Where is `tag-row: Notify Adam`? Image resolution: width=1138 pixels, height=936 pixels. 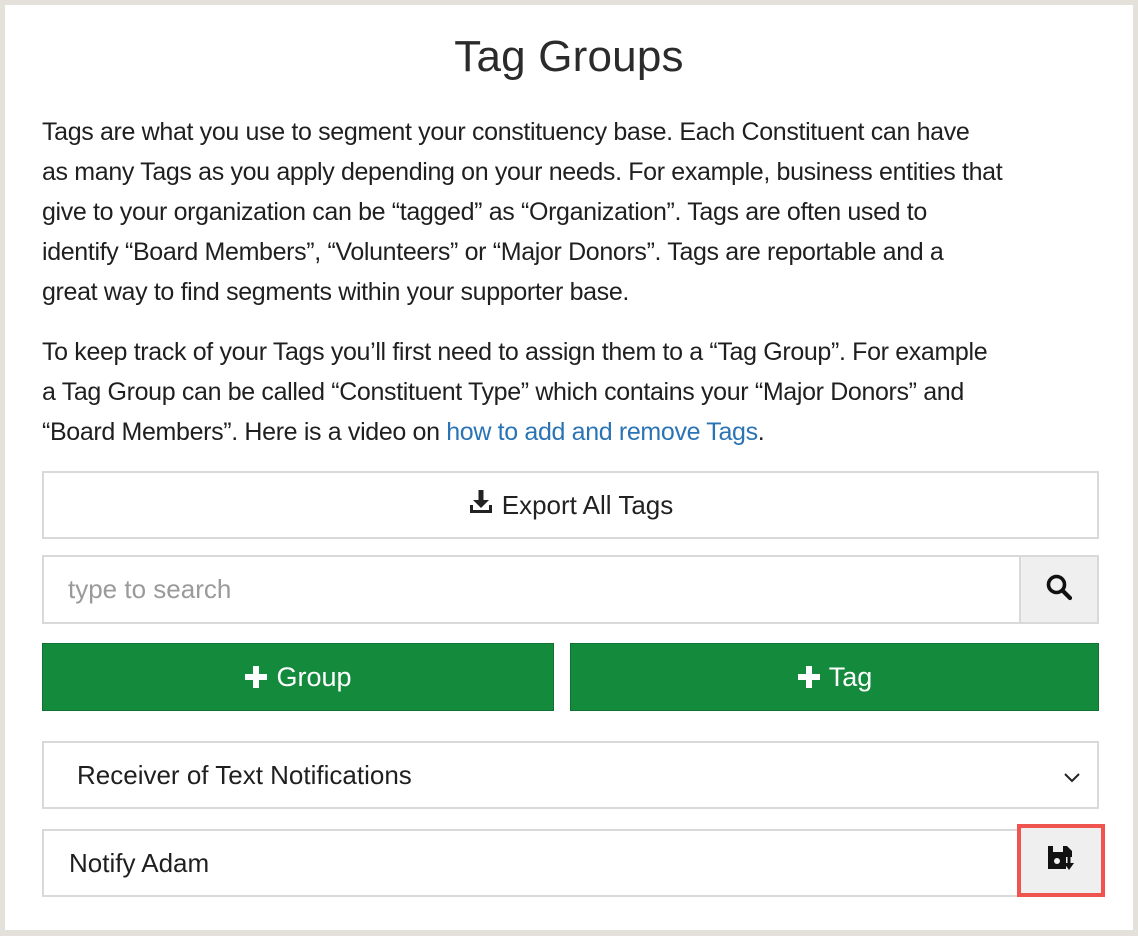 tag-row: Notify Adam is located at coordinates (570, 863).